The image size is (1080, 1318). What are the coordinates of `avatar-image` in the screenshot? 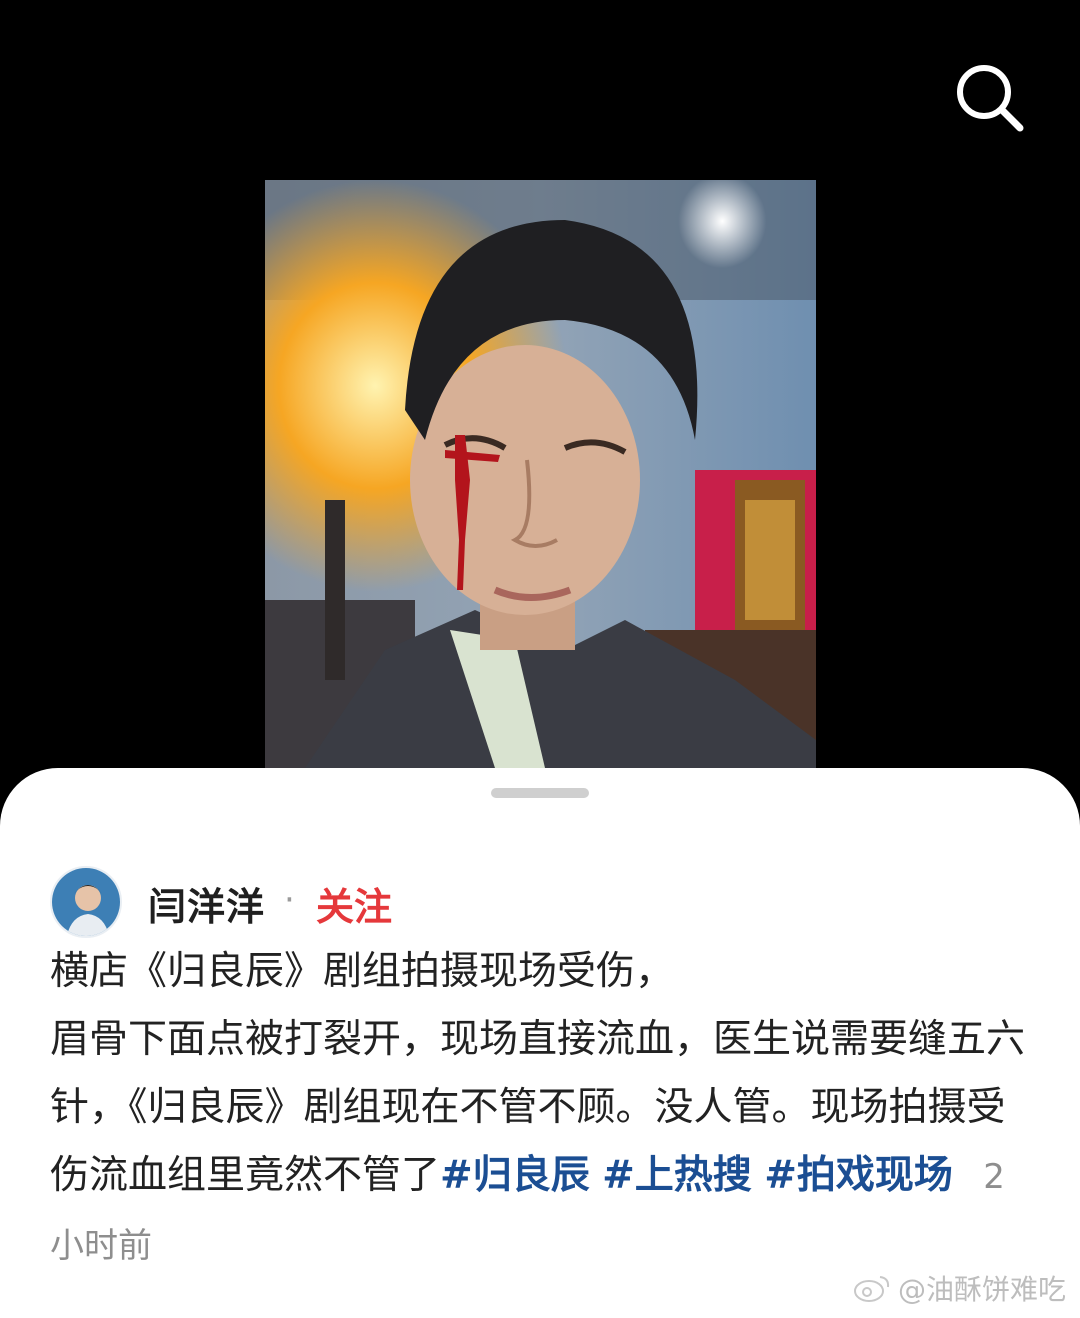 It's located at (86, 902).